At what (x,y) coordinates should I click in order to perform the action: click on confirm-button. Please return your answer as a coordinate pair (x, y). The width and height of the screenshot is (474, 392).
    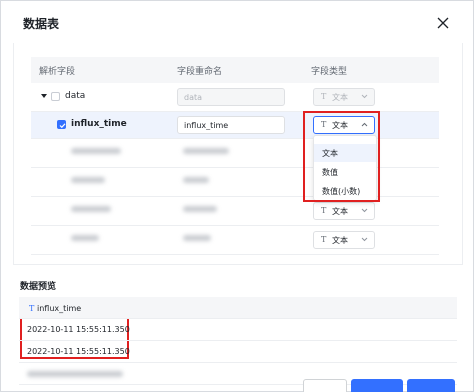
    Looking at the image, I should click on (377, 385).